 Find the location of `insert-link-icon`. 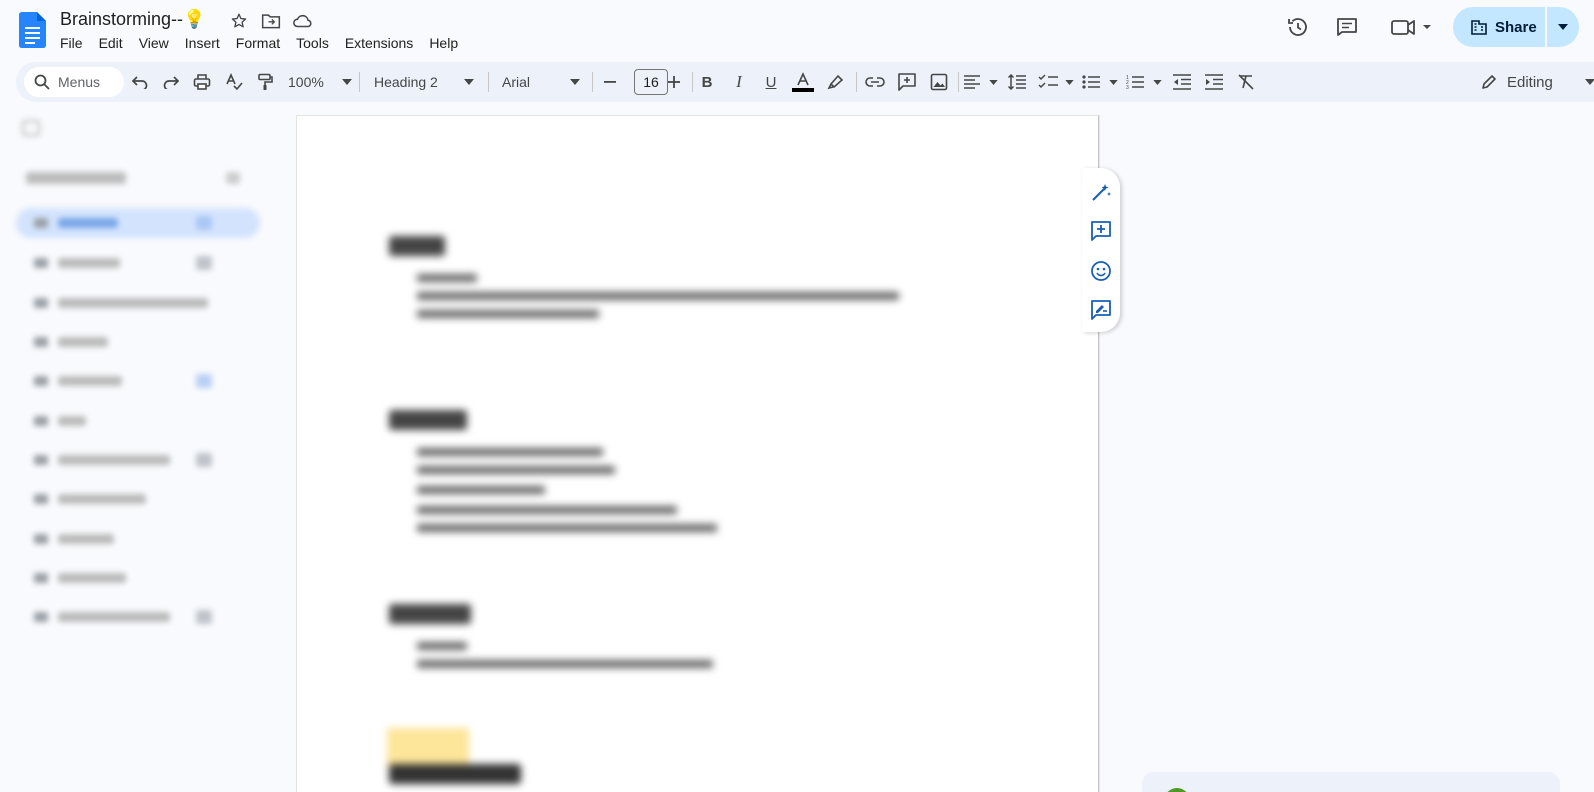

insert-link-icon is located at coordinates (875, 82).